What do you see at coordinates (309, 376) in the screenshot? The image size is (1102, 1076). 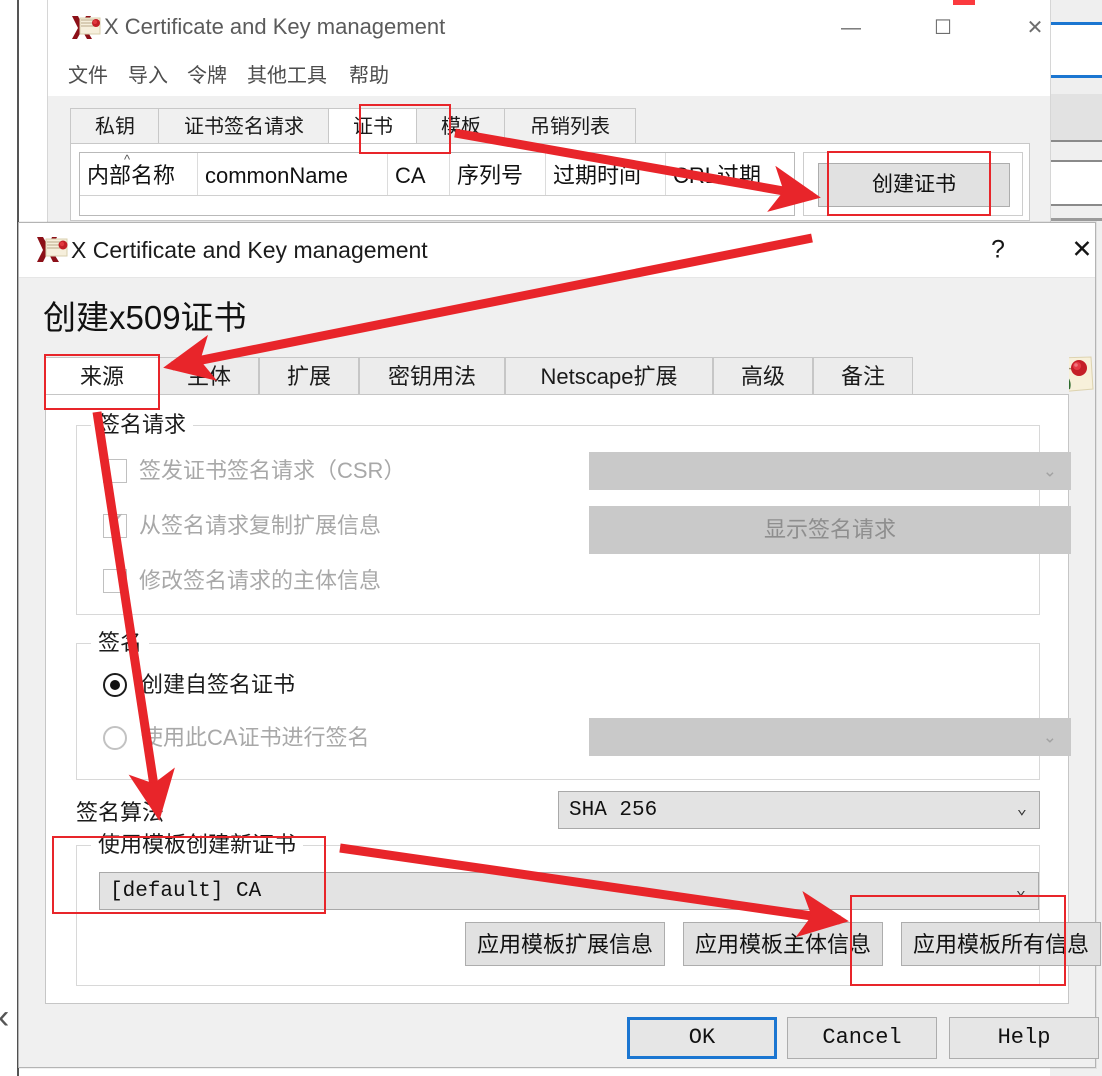 I see `tab-extensions: 扩展` at bounding box center [309, 376].